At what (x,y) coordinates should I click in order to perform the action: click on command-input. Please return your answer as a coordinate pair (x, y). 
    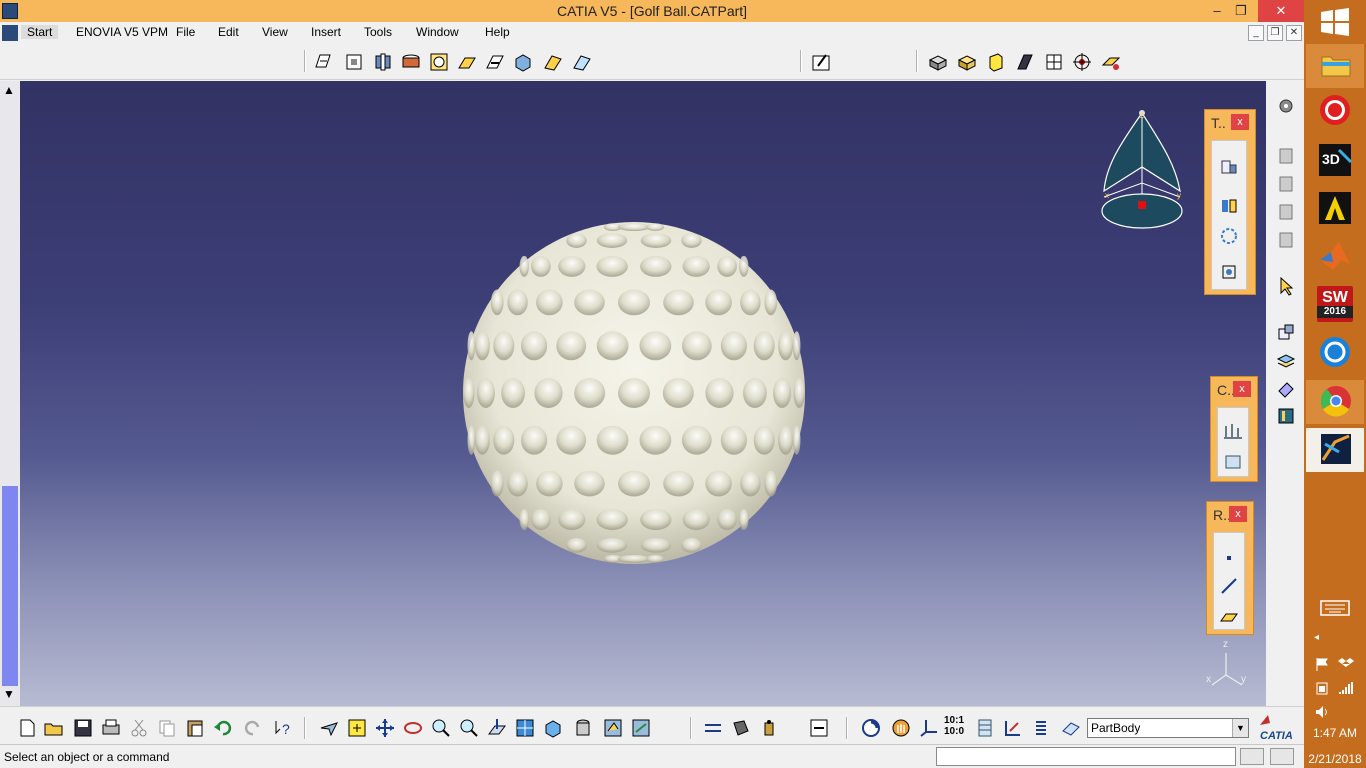
    Looking at the image, I should click on (1086, 756).